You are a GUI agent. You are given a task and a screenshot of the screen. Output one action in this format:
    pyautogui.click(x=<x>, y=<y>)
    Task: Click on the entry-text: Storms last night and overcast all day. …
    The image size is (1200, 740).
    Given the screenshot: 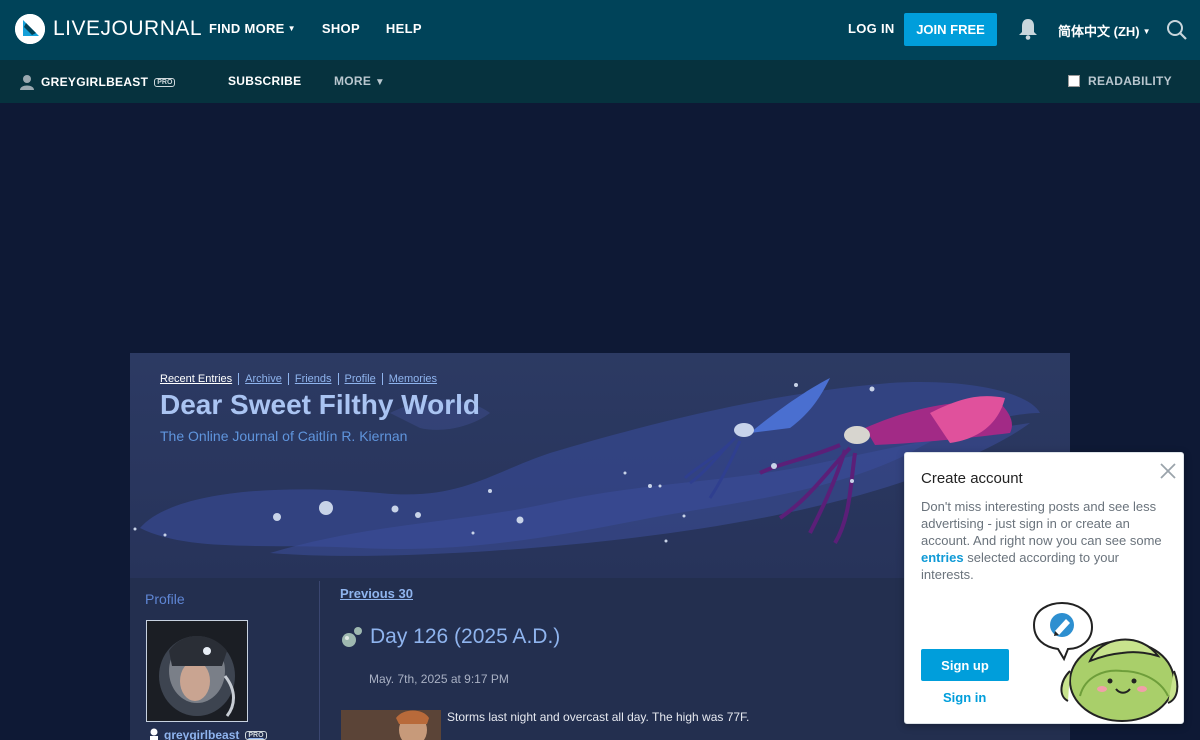 What is the action you would take?
    pyautogui.click(x=598, y=717)
    